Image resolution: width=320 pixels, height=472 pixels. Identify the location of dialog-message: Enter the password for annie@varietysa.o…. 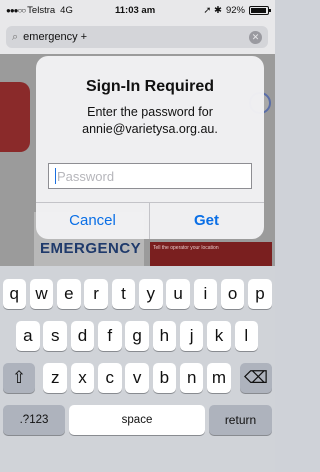
(150, 120).